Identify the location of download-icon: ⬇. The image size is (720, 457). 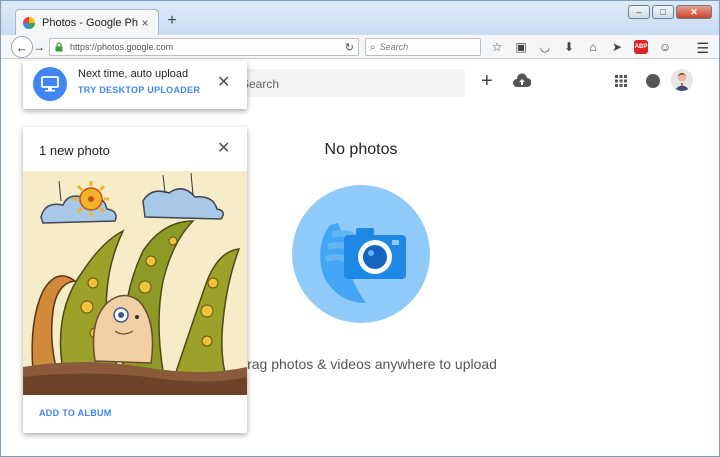
(569, 47).